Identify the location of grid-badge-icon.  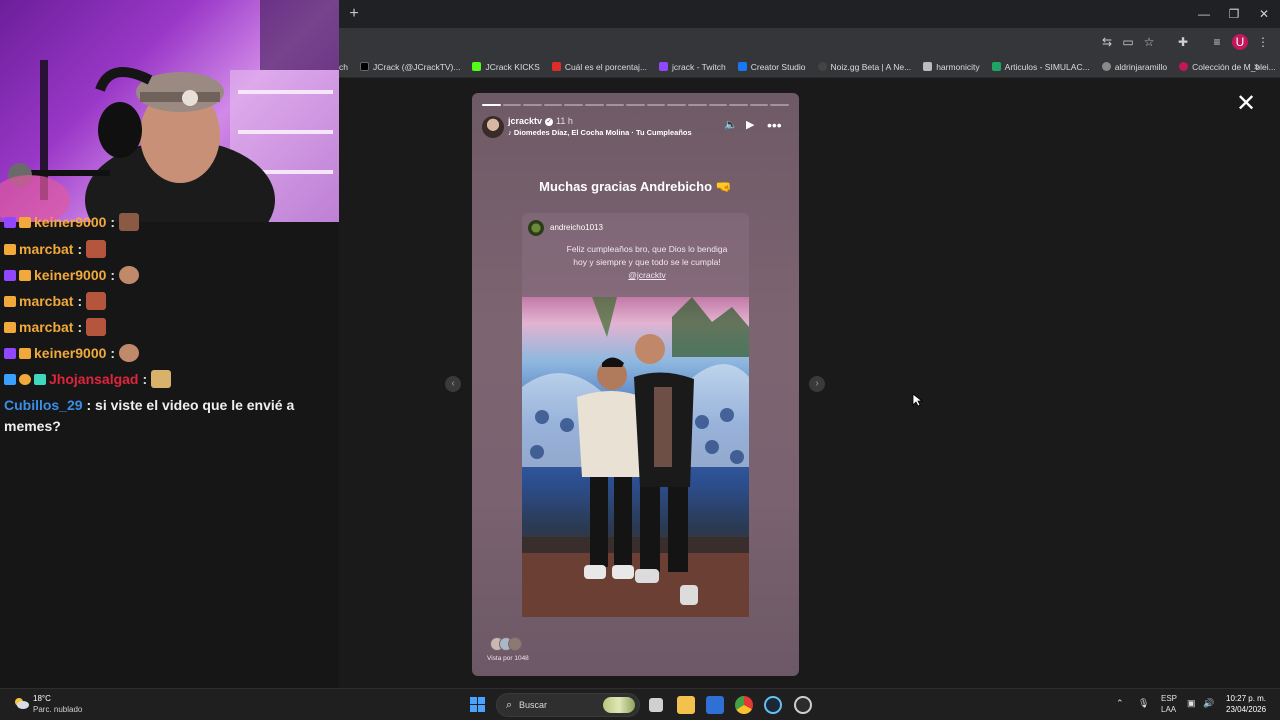
(40, 379).